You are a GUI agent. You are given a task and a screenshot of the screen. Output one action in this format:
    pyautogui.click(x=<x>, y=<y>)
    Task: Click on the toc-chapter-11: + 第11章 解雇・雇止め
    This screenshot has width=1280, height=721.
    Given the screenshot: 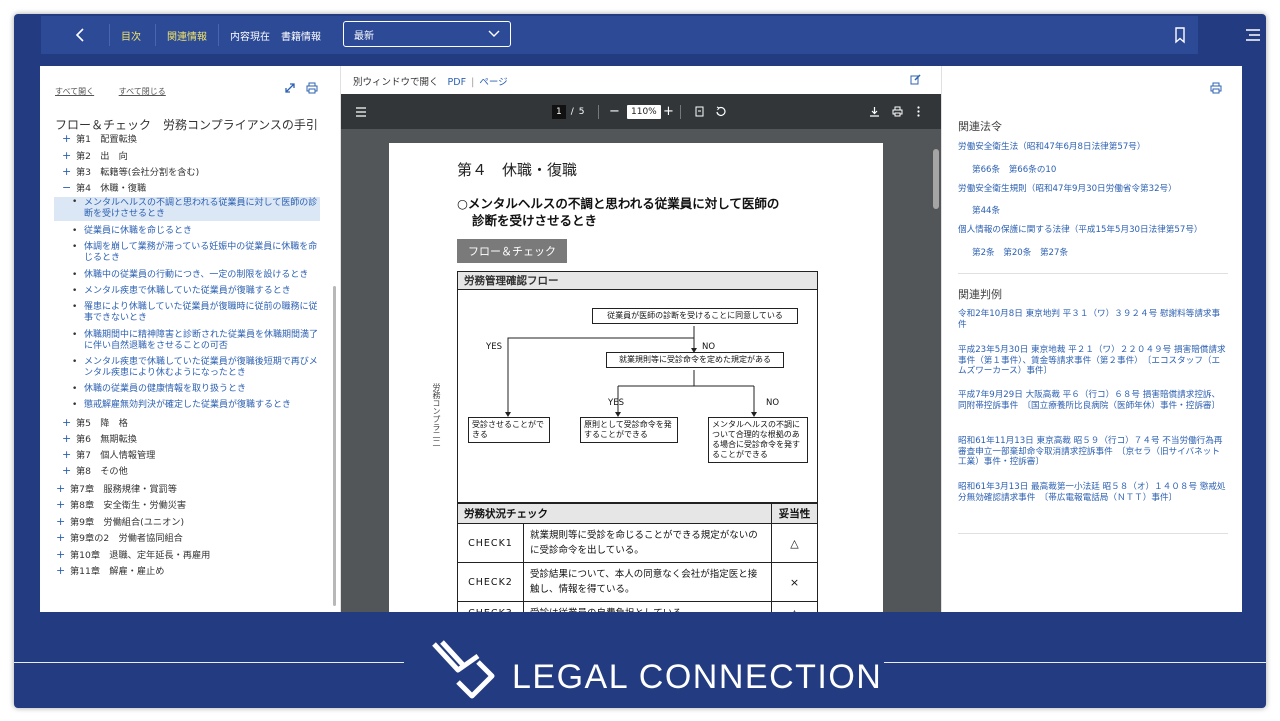 What is the action you would take?
    pyautogui.click(x=110, y=571)
    